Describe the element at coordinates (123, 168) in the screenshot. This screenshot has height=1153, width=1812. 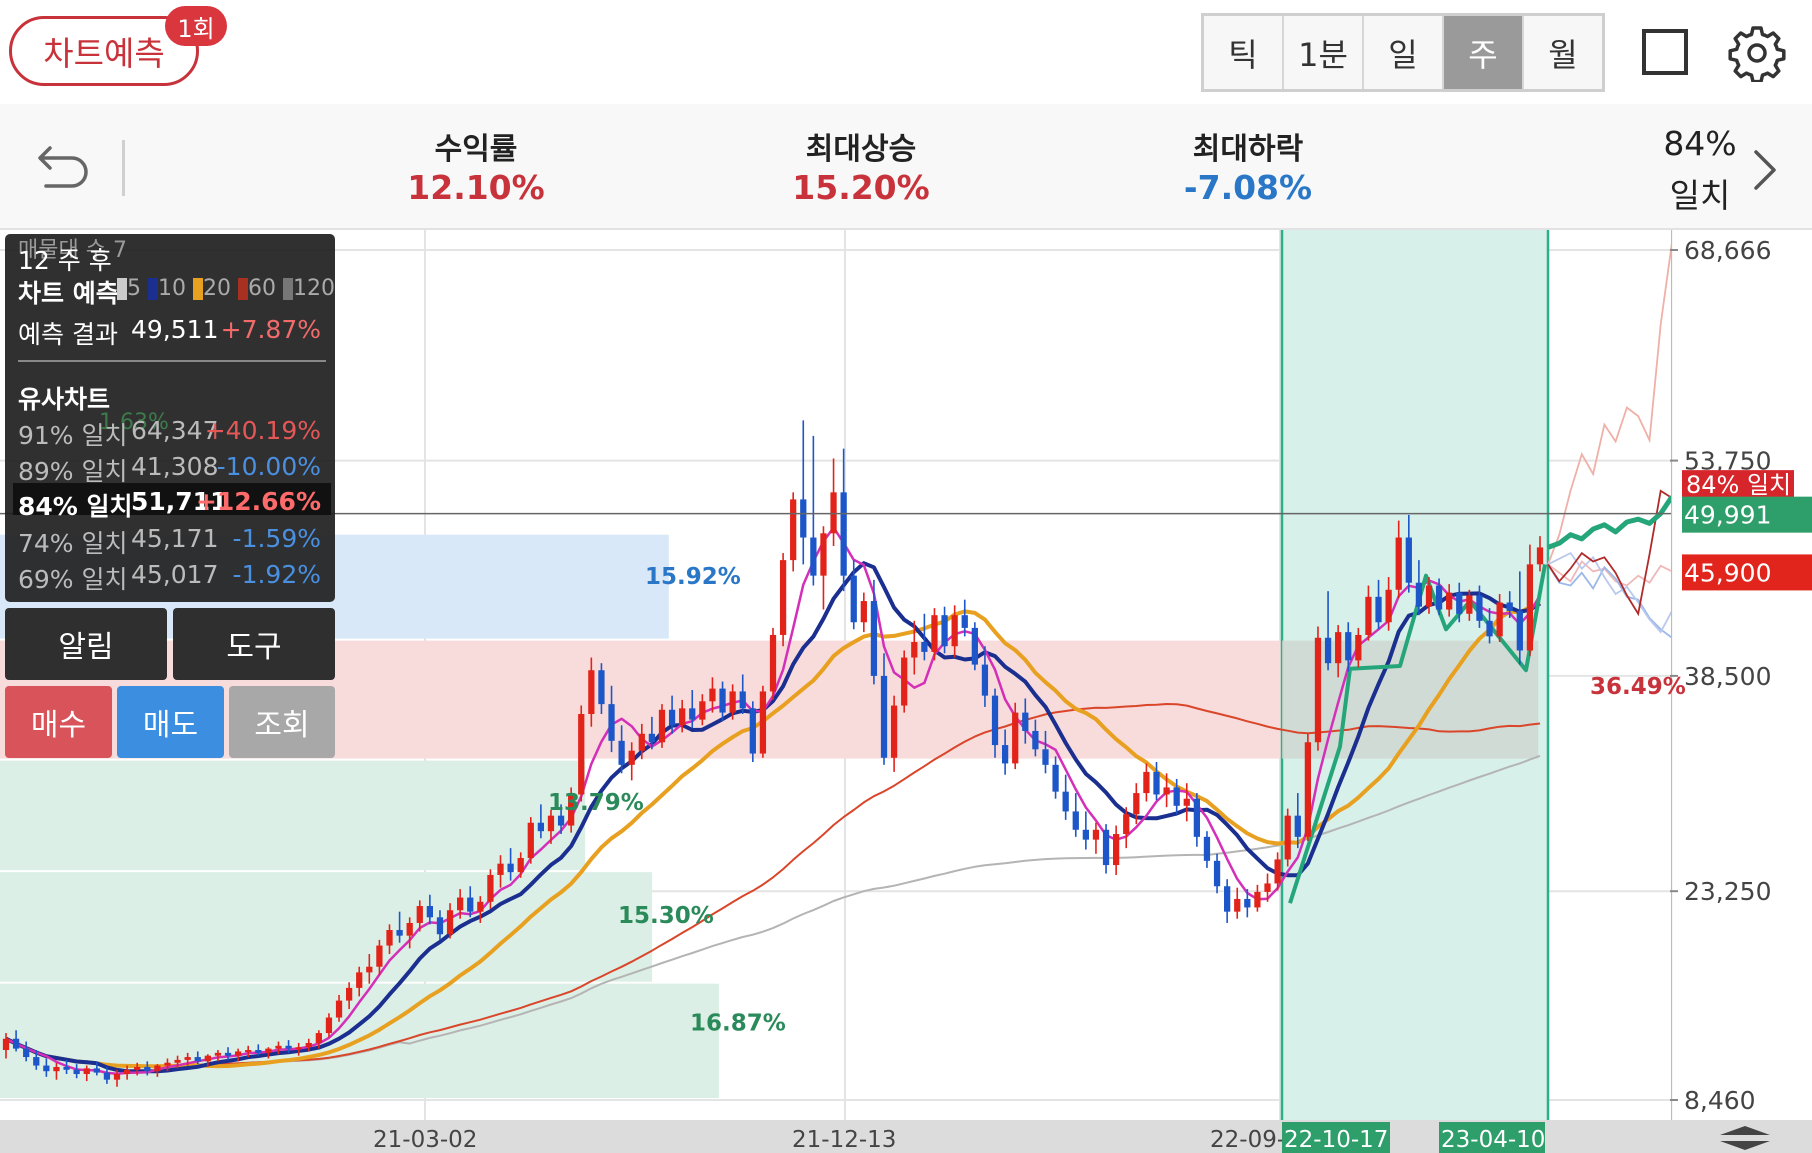
I see `divider` at that location.